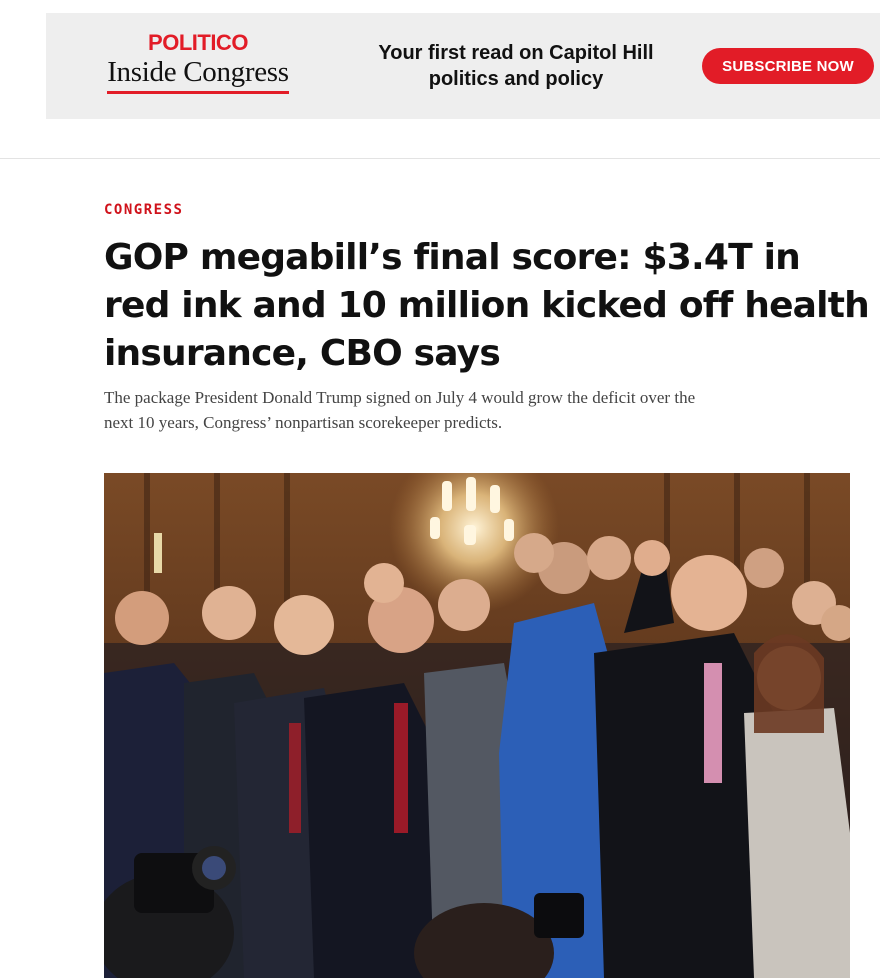 This screenshot has width=880, height=978. Describe the element at coordinates (516, 53) in the screenshot. I see `promo-tagline-line-1: Your first read on Capitol Hill` at that location.